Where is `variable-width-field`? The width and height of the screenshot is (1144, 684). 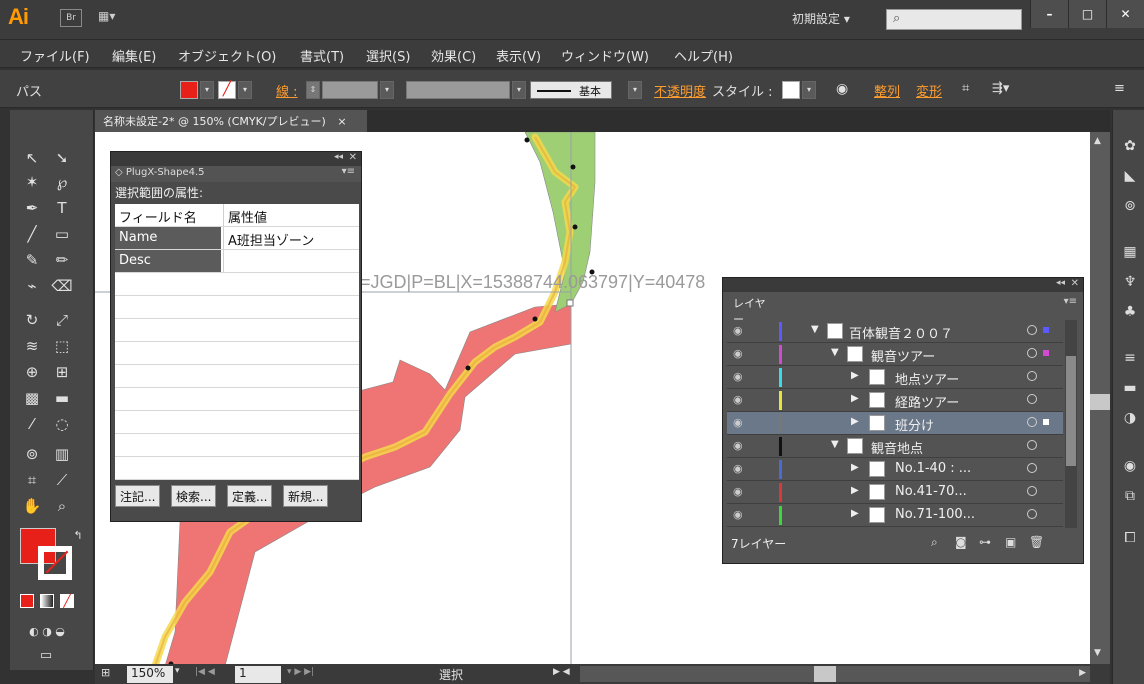
variable-width-field is located at coordinates (458, 90).